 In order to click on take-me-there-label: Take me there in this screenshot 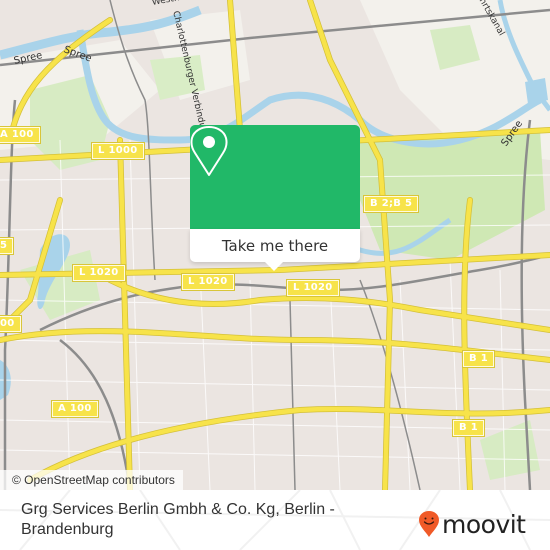, I will do `click(275, 245)`.